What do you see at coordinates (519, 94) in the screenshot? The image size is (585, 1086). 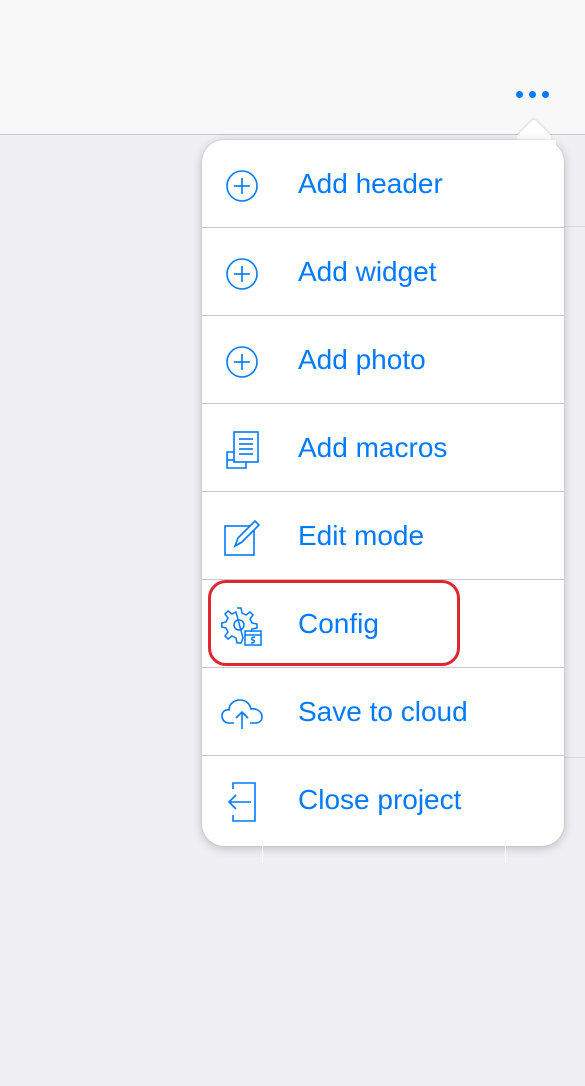 I see `ellipsis-icon` at bounding box center [519, 94].